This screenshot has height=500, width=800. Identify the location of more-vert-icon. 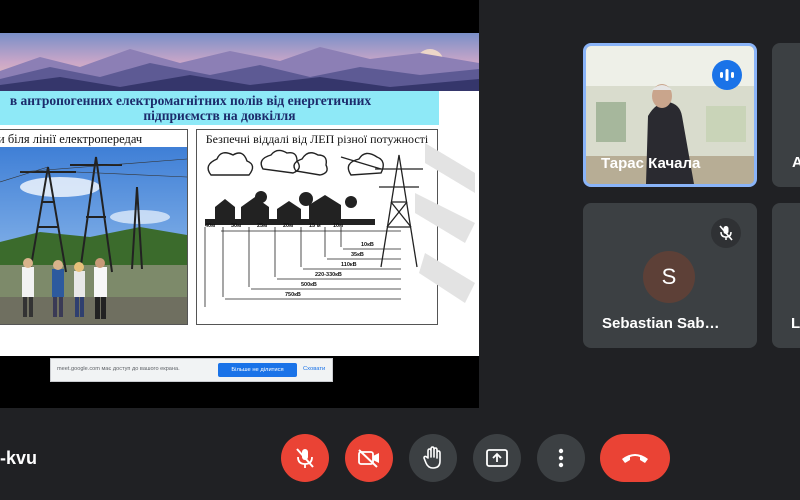
(561, 458).